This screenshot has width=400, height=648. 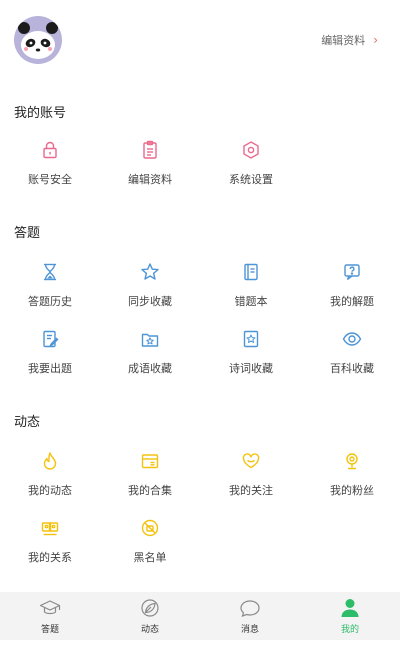 What do you see at coordinates (50, 541) in the screenshot?
I see `grid-item-my-relationships: 我的关系` at bounding box center [50, 541].